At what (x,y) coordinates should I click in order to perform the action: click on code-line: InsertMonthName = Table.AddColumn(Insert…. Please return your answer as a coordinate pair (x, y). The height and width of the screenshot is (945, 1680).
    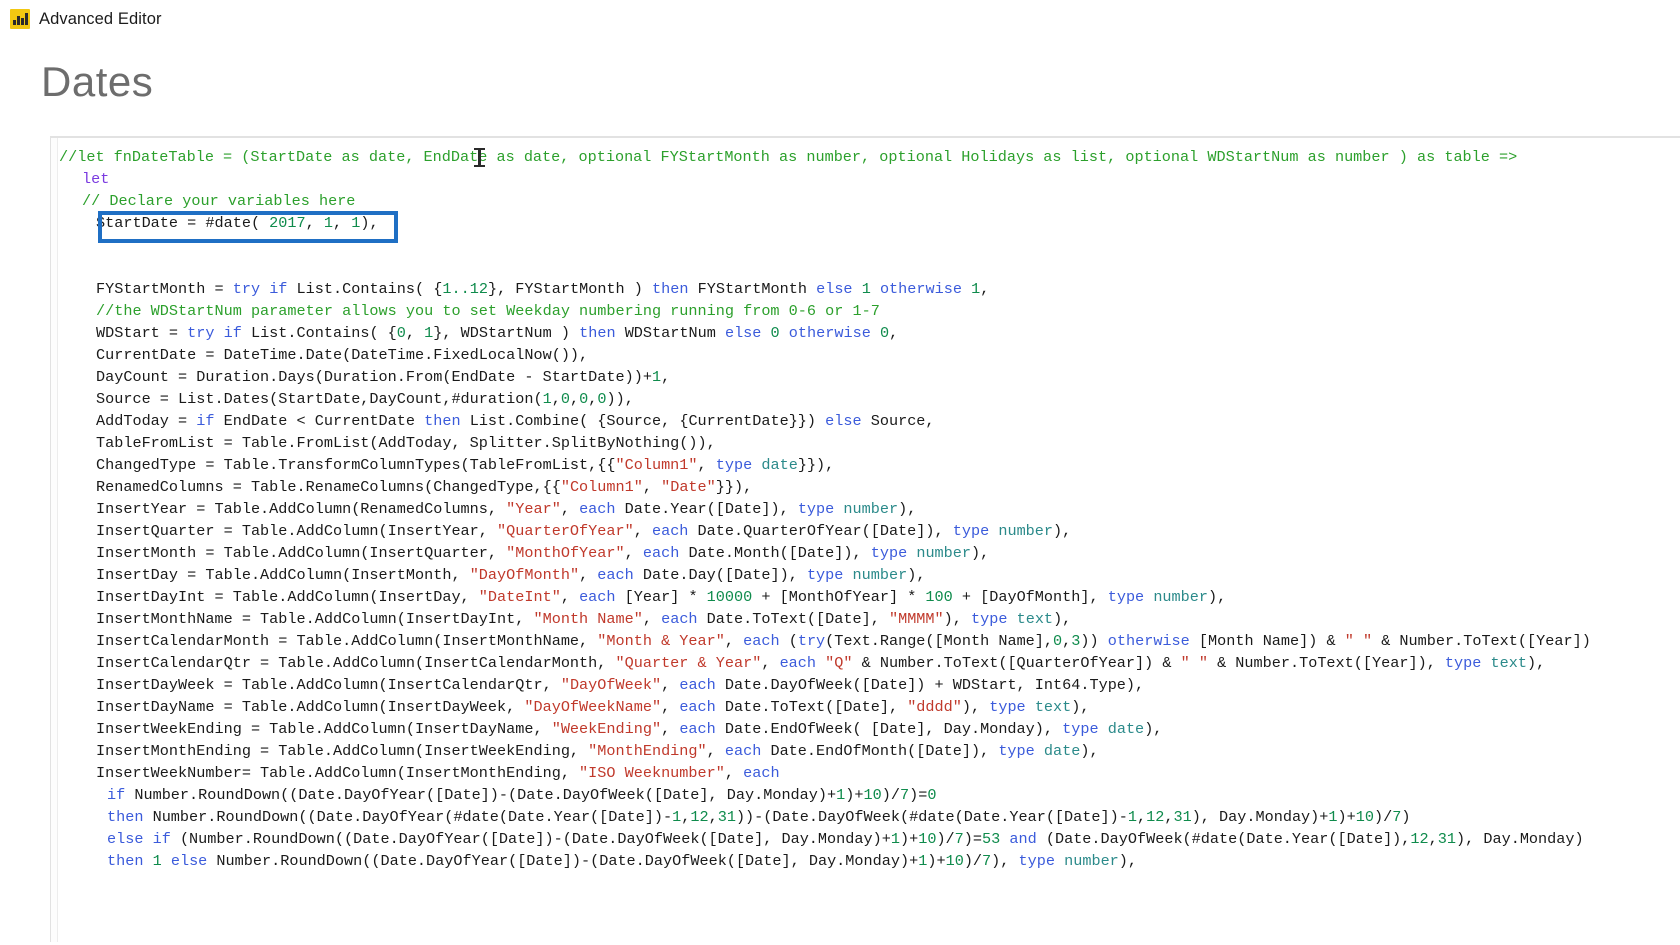
    Looking at the image, I should click on (869, 619).